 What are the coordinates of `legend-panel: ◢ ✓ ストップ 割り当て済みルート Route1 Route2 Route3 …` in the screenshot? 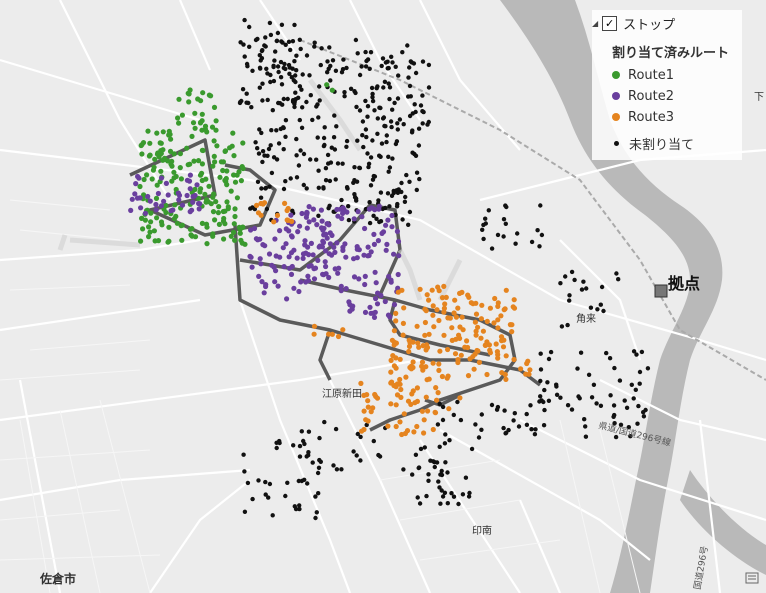 It's located at (667, 85).